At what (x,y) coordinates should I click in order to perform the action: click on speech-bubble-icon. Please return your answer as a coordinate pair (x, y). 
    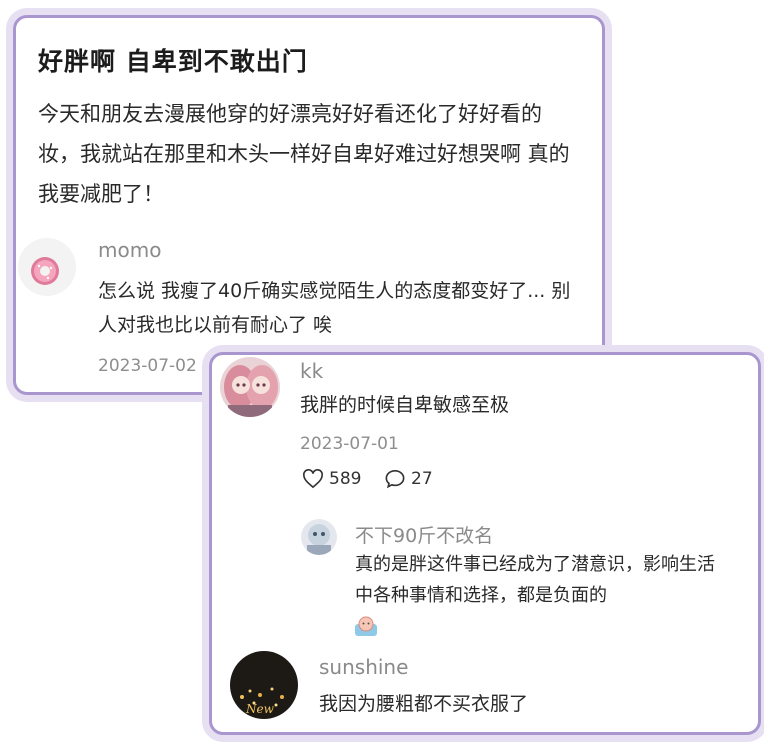
    Looking at the image, I should click on (395, 479).